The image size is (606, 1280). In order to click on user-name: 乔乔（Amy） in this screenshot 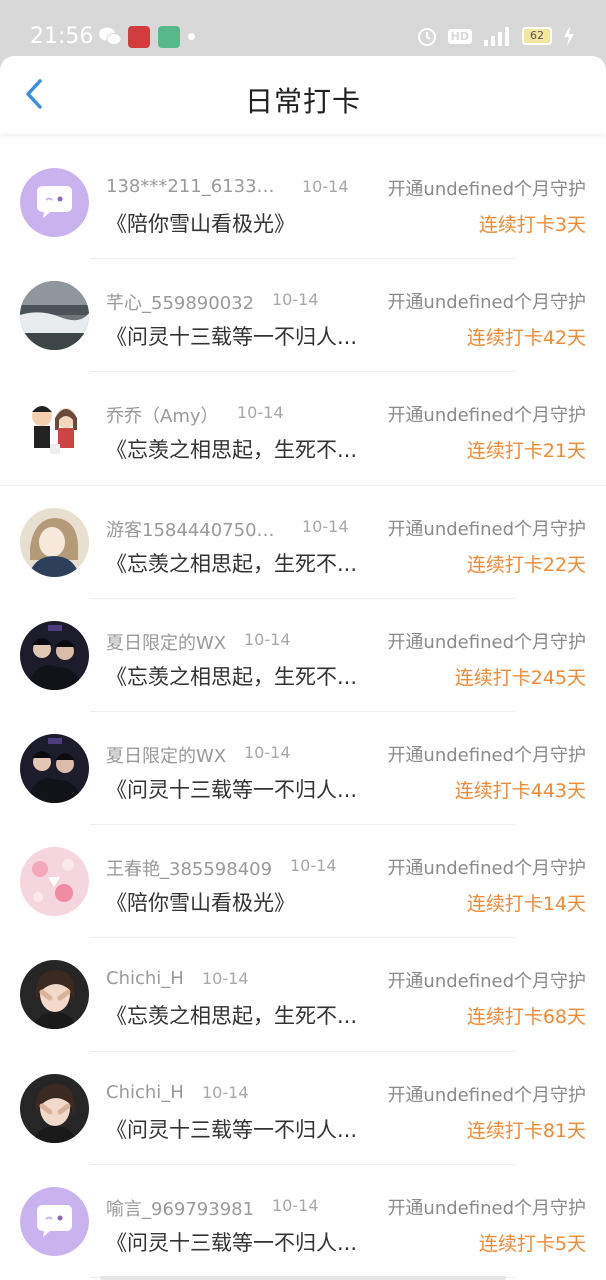, I will do `click(162, 417)`.